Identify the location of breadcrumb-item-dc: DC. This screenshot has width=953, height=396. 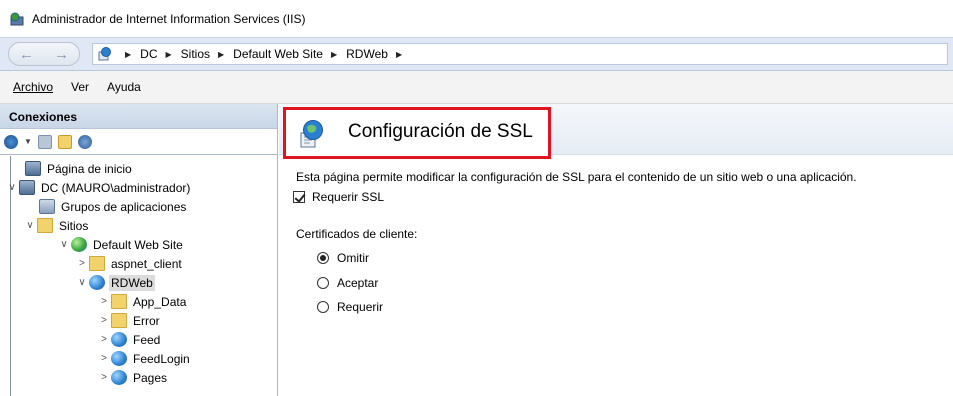
(148, 54).